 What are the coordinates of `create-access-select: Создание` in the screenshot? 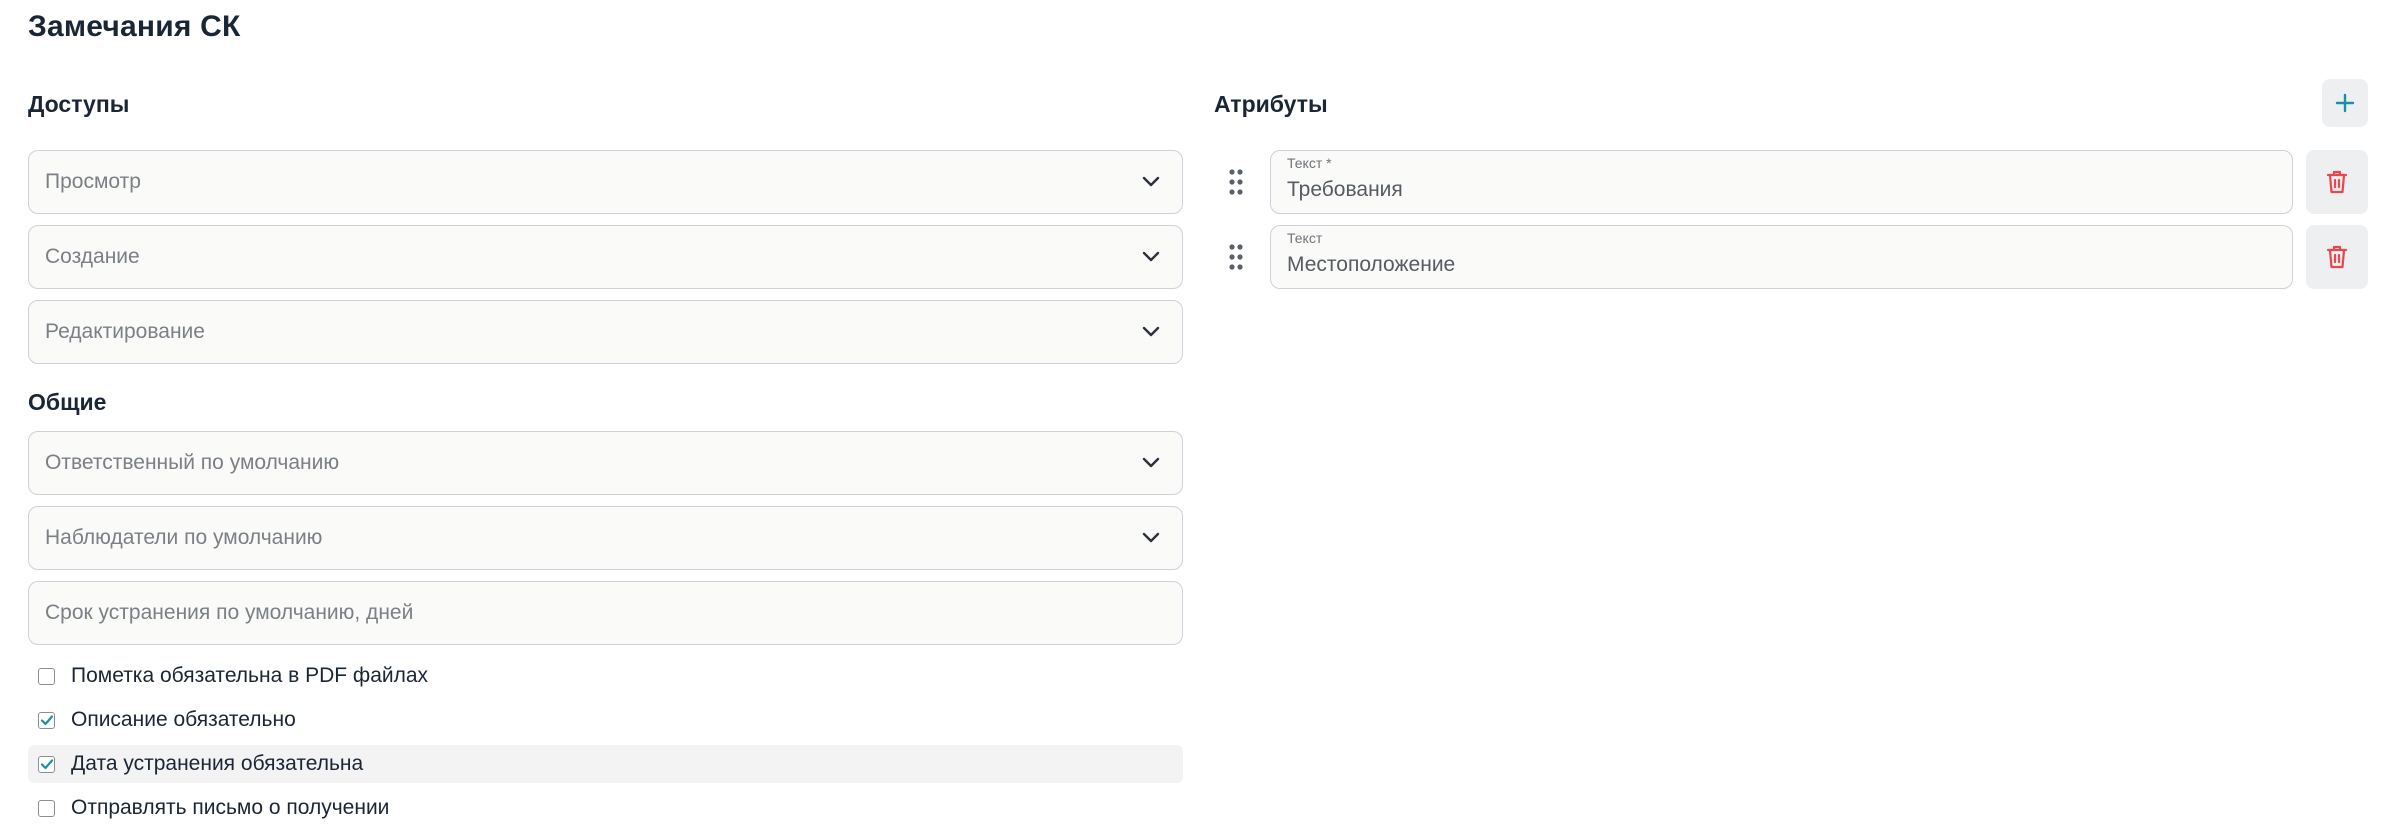 It's located at (605, 257).